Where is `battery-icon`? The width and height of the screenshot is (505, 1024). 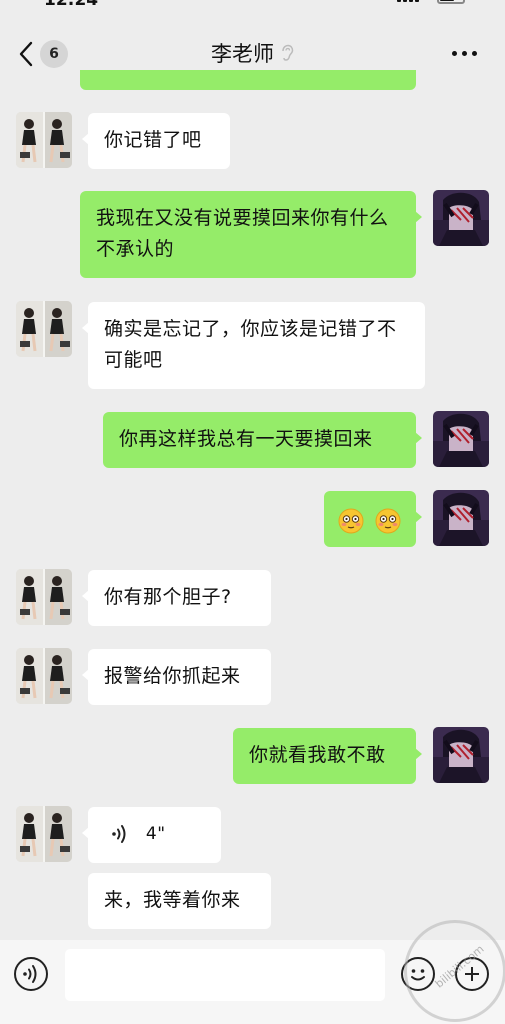
battery-icon is located at coordinates (451, 2).